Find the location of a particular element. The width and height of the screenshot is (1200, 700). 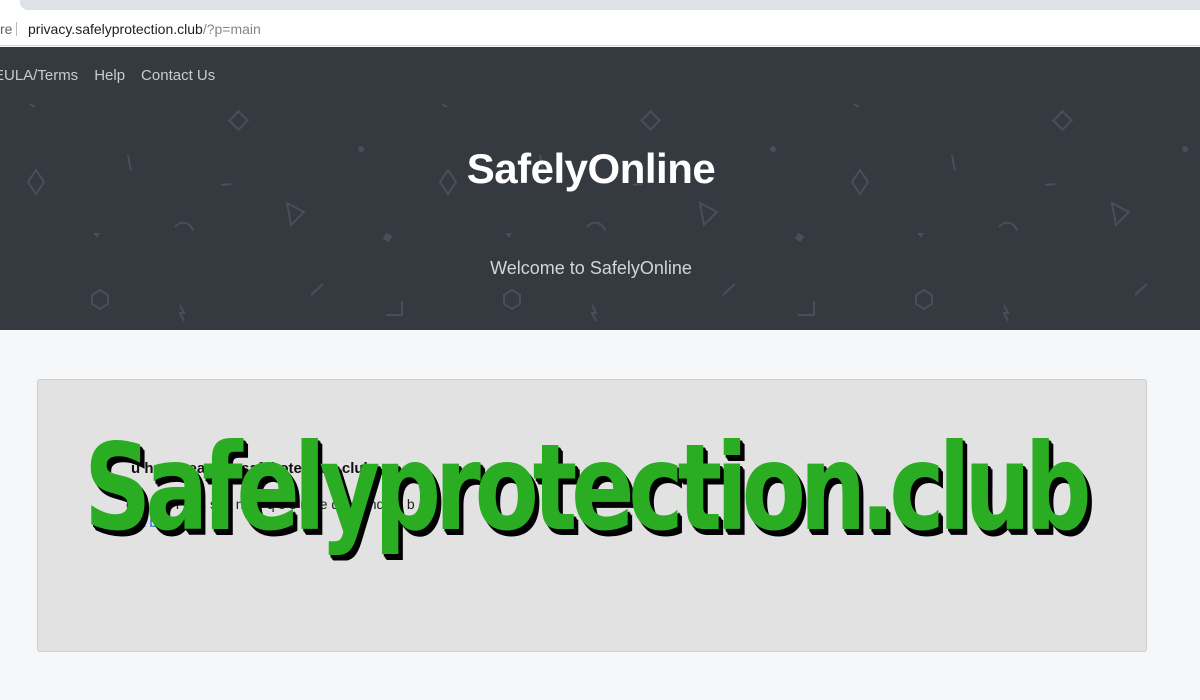

url-host: privacy.safelyprotection.club is located at coordinates (115, 29).